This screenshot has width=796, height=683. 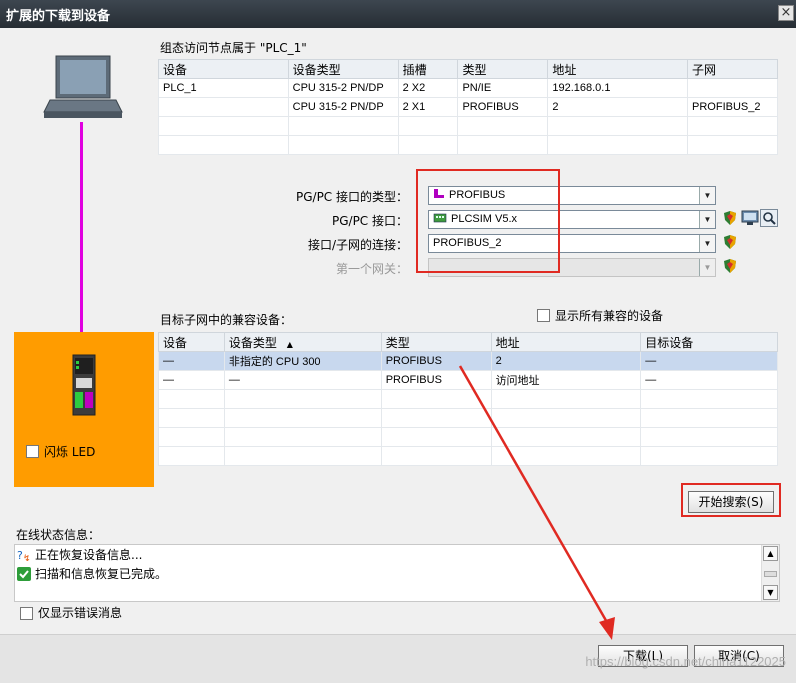 What do you see at coordinates (536, 502) in the screenshot?
I see `annotation-arrow` at bounding box center [536, 502].